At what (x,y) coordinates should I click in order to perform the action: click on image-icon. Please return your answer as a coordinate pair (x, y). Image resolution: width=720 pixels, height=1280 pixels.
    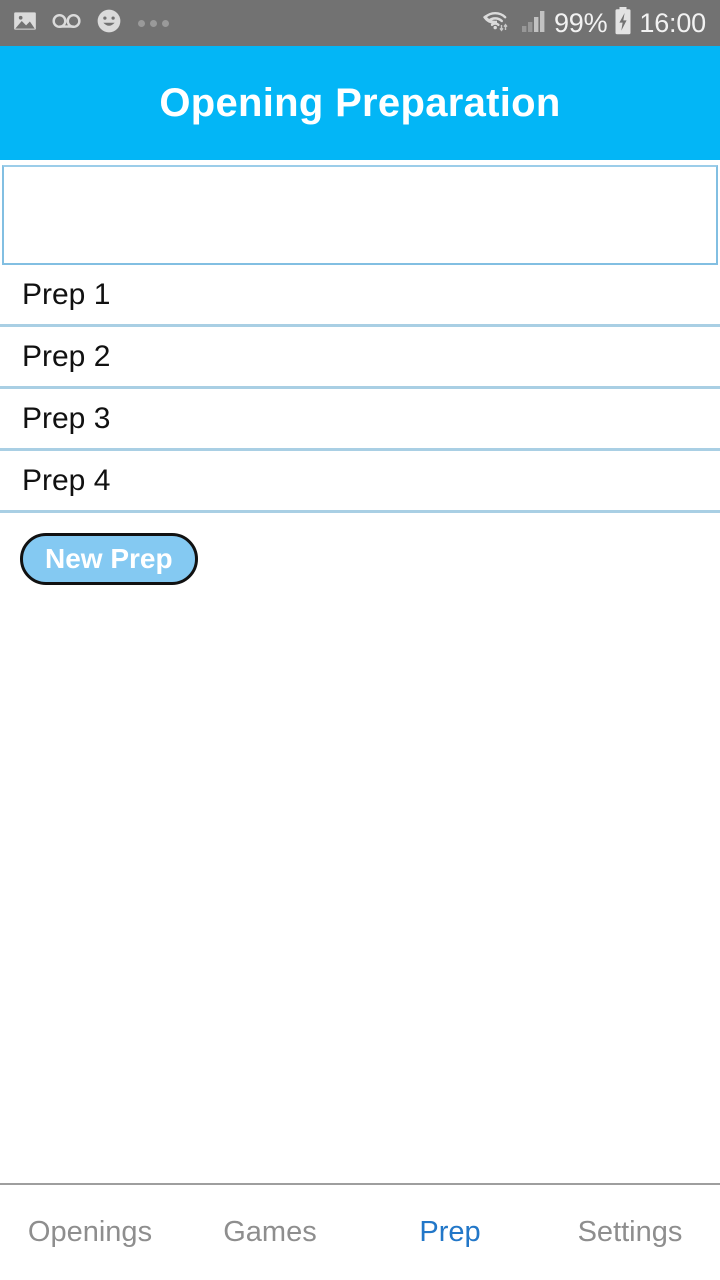
    Looking at the image, I should click on (25, 23).